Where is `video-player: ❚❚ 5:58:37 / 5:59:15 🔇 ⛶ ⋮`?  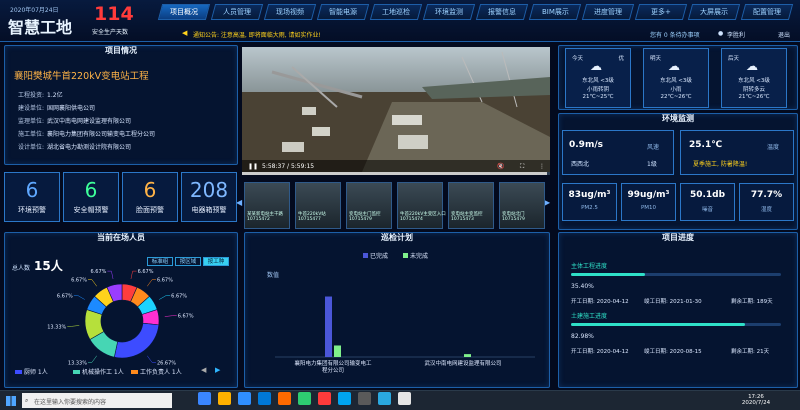
video-player: ❚❚ 5:58:37 / 5:59:15 🔇 ⛶ ⋮ is located at coordinates (396, 109).